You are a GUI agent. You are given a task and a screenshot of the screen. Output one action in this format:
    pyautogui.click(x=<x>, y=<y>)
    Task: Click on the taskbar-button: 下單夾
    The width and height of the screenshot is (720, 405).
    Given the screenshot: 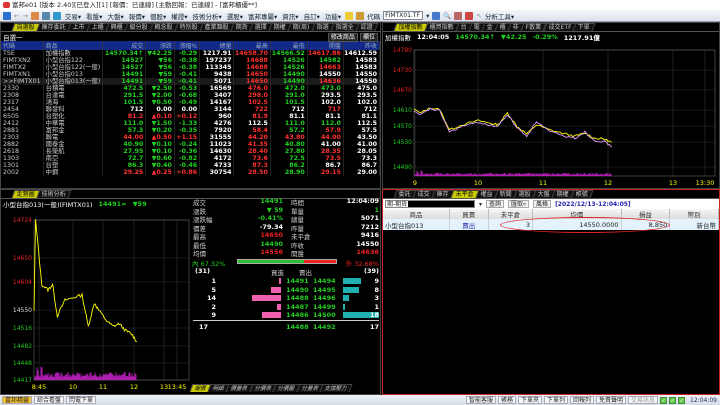 What is the action you would take?
    pyautogui.click(x=529, y=400)
    